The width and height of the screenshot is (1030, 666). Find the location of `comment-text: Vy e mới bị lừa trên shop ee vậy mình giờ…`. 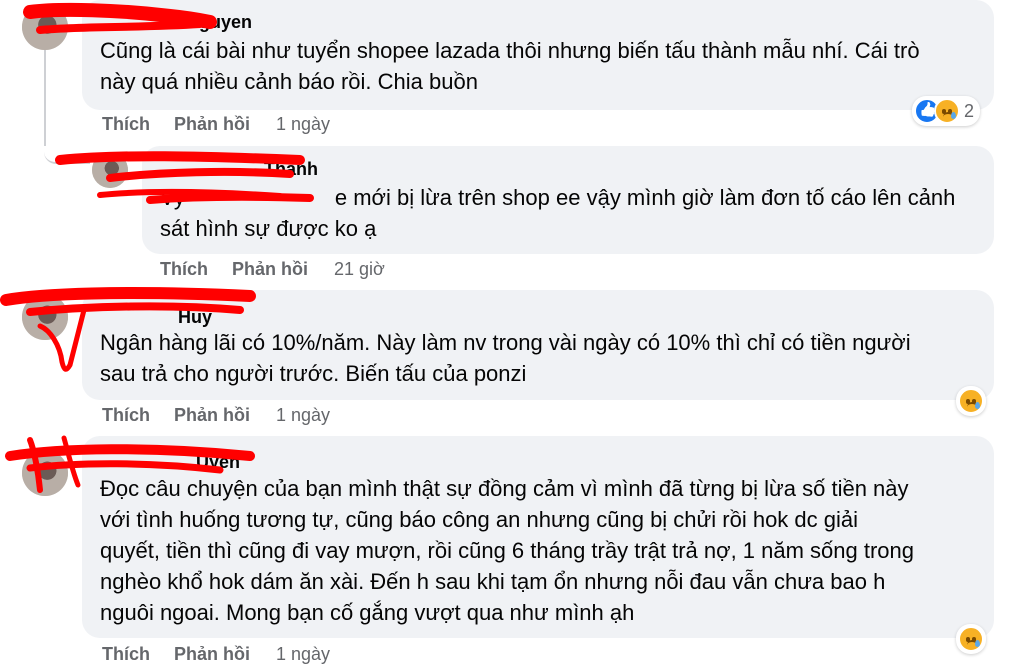

comment-text: Vy e mới bị lừa trên shop ee vậy mình giờ… is located at coordinates (558, 213).